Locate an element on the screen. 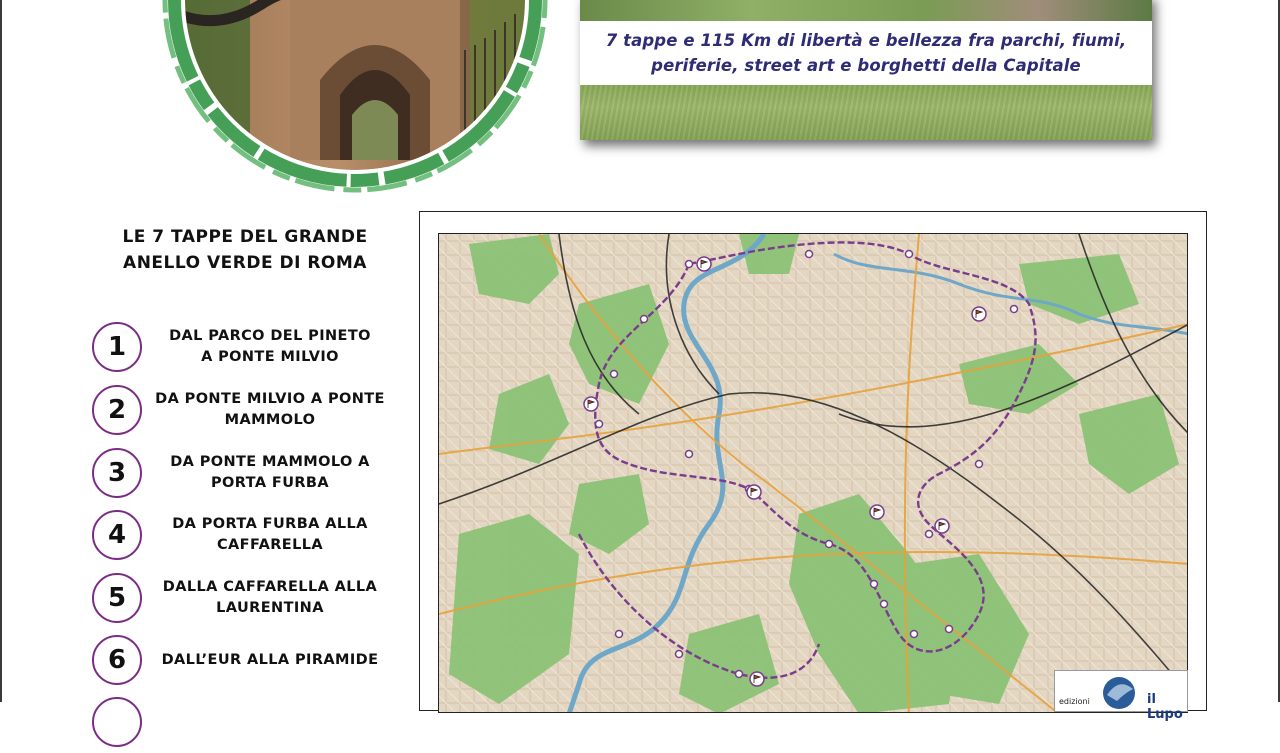  stage-item-3: 3 DA PONTE MAMMOLO A PORTA FURBA is located at coordinates (242, 476).